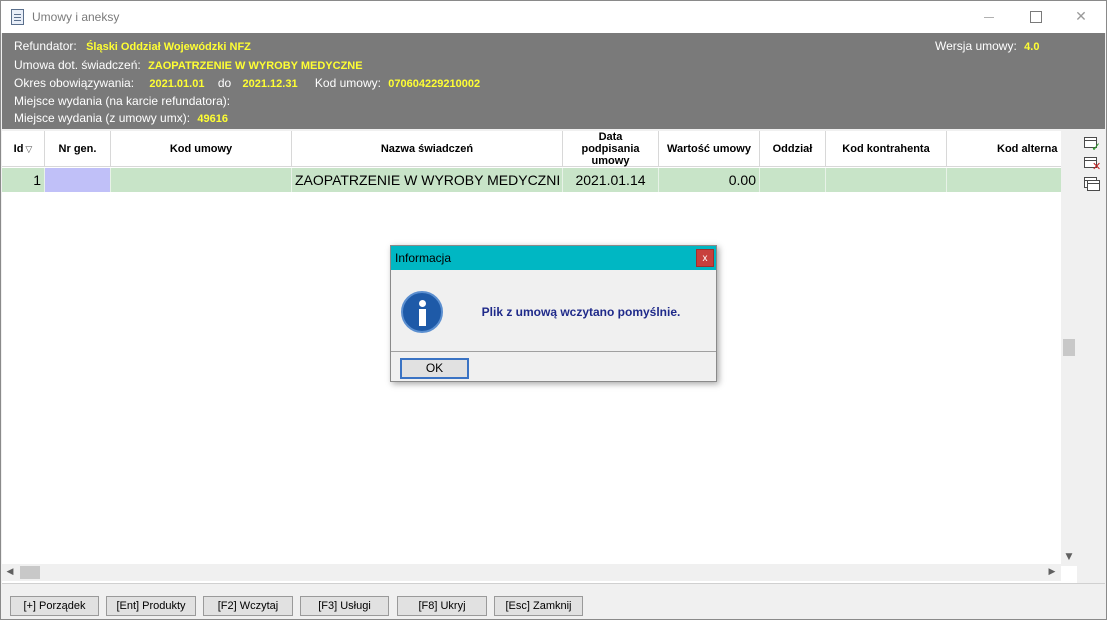 The image size is (1107, 620). What do you see at coordinates (427, 149) in the screenshot?
I see `column-header-nazwa: Nazwa świadczeń` at bounding box center [427, 149].